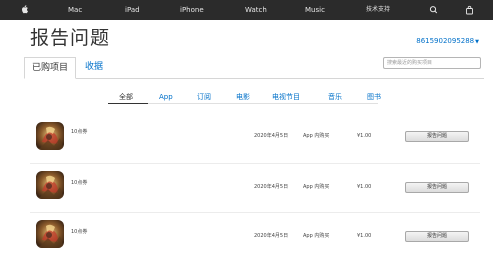 The width and height of the screenshot is (493, 260). What do you see at coordinates (192, 10) in the screenshot?
I see `nav-item-iphone: iPhone` at bounding box center [192, 10].